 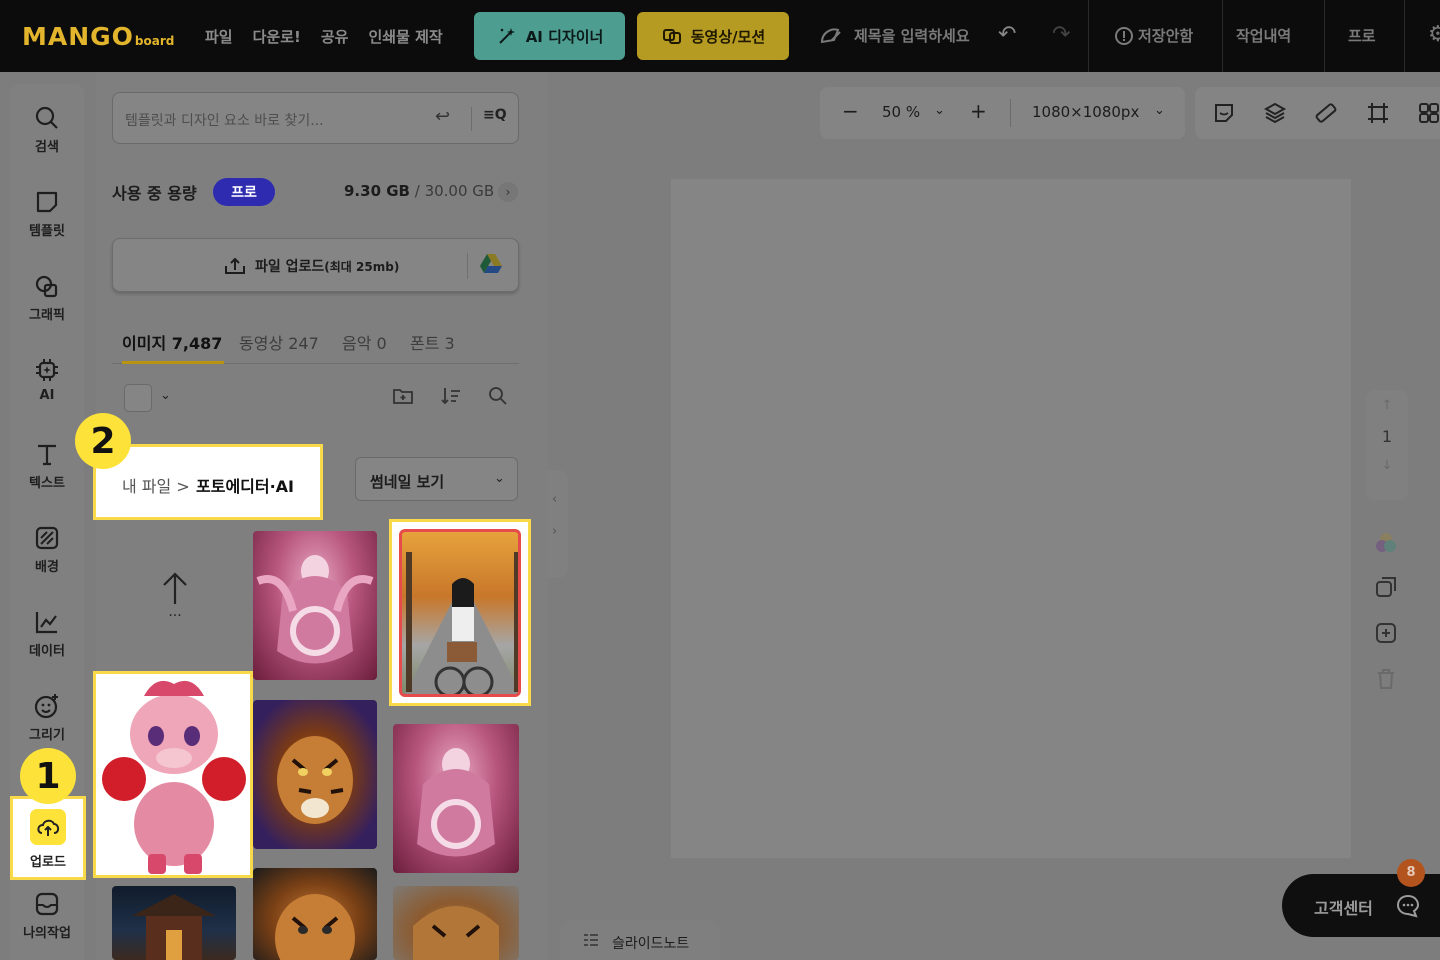 What do you see at coordinates (47, 455) in the screenshot?
I see `text-icon` at bounding box center [47, 455].